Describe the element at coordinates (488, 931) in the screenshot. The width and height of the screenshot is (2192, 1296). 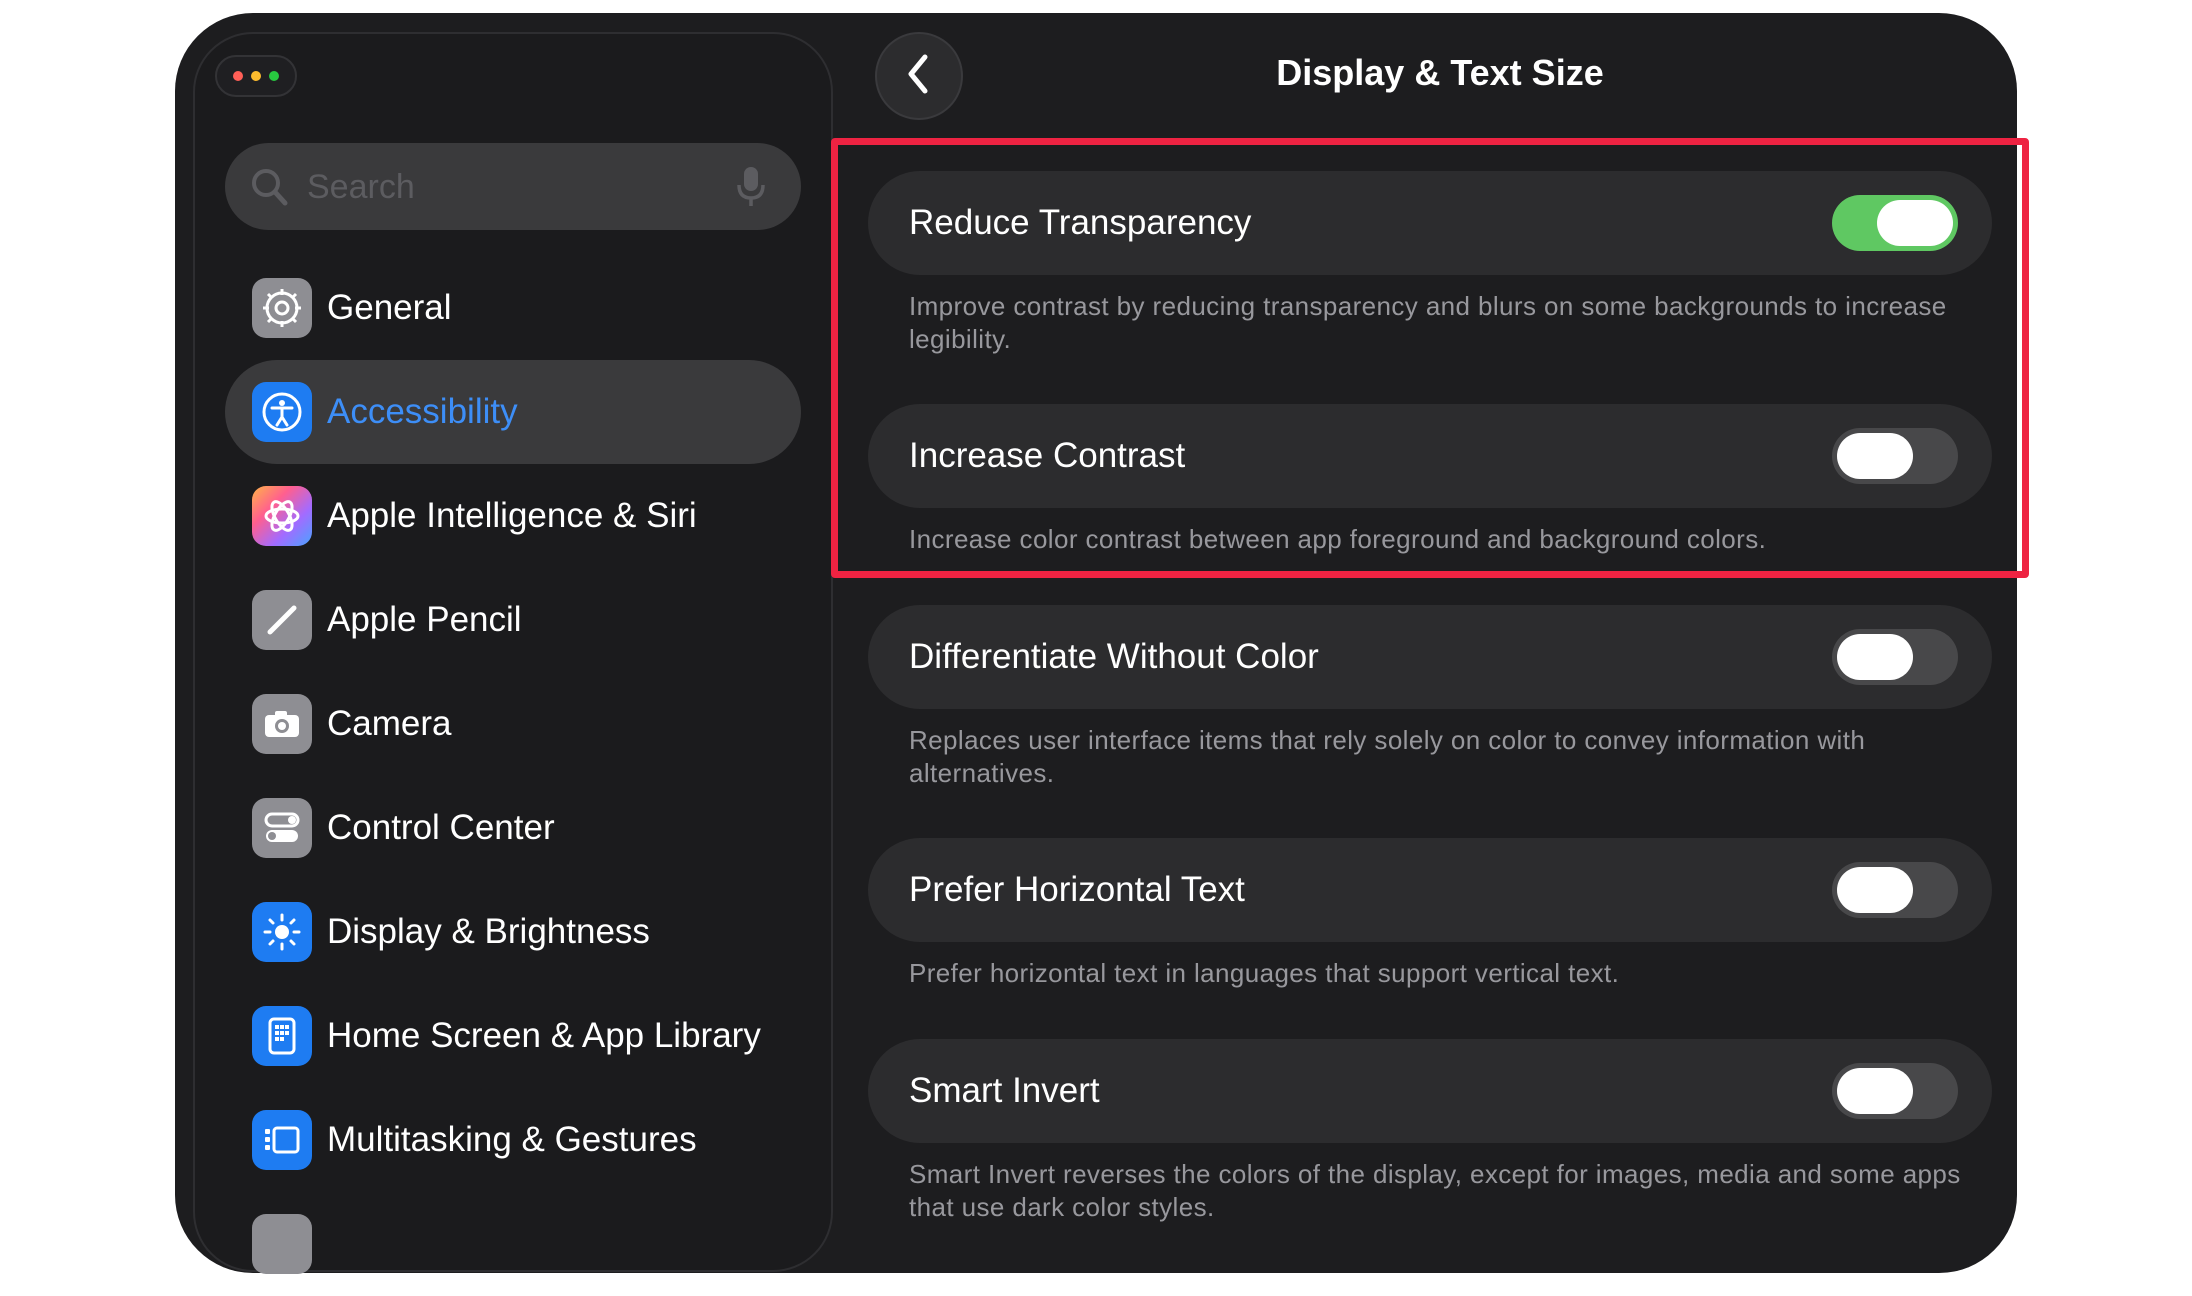
I see `sidebar-item-label: Display & Brightness` at that location.